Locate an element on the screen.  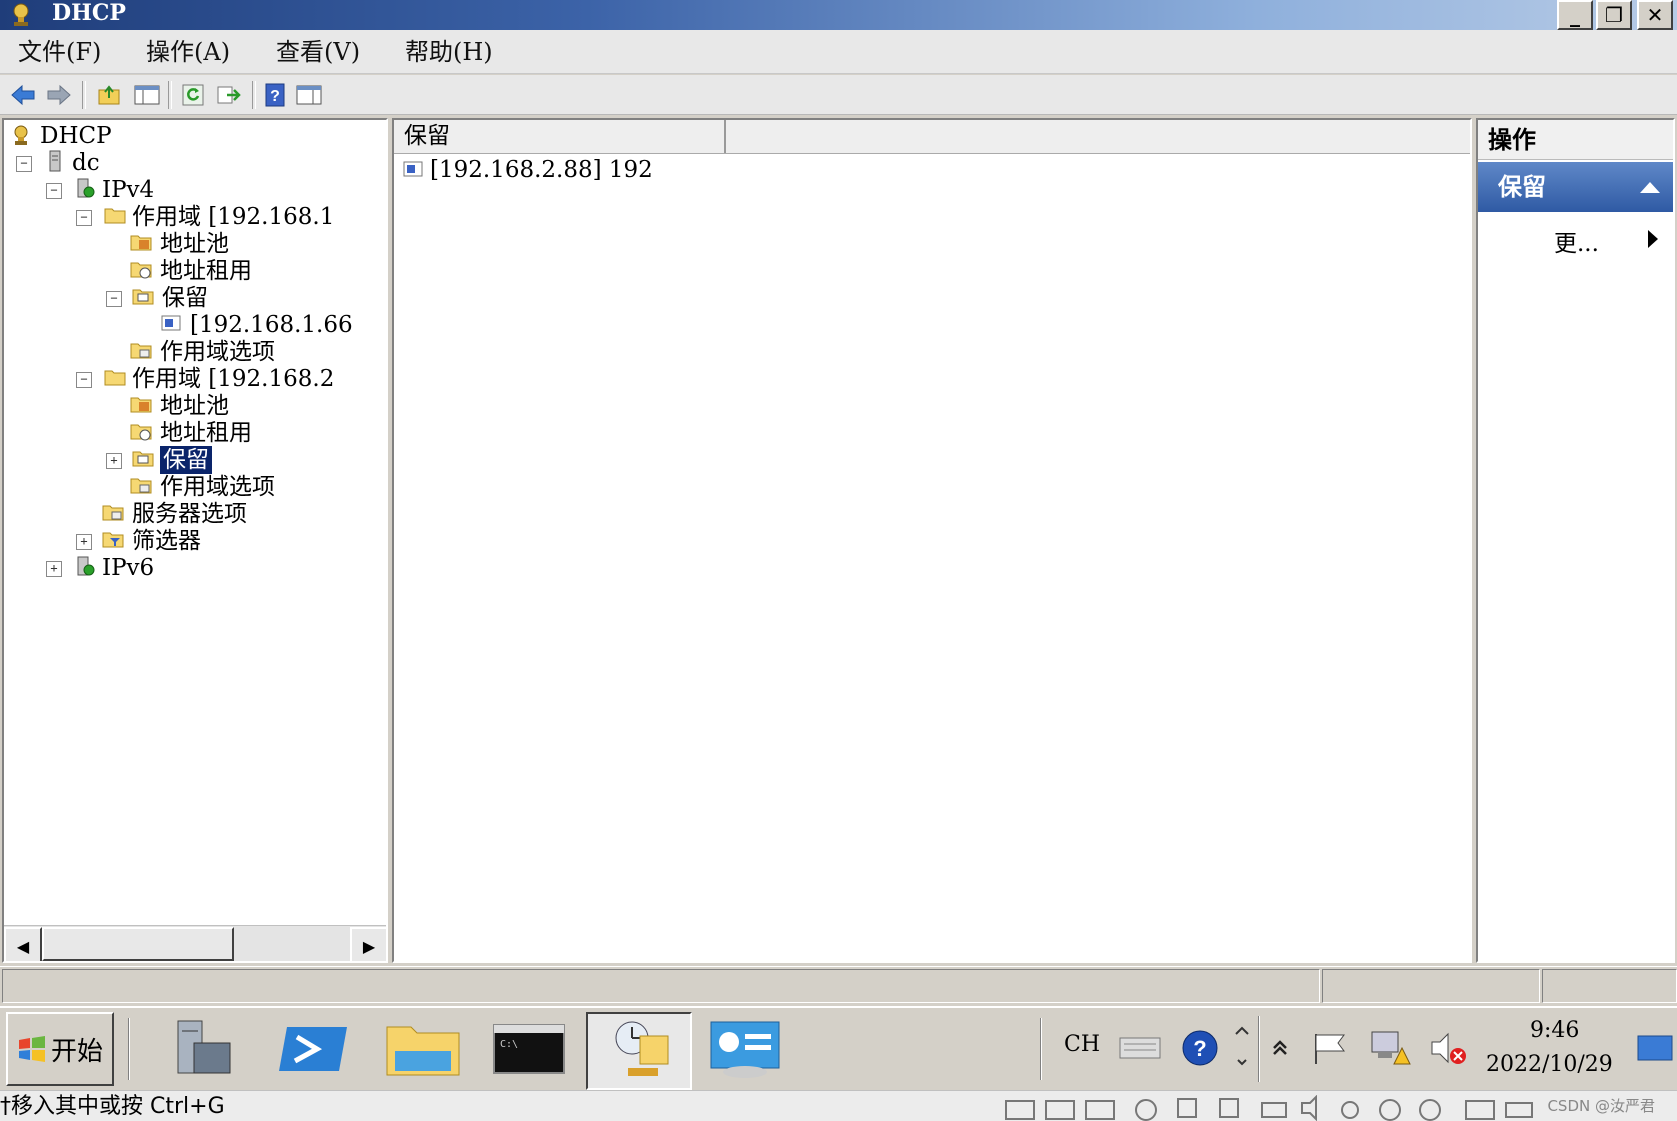
folder-icon is located at coordinates (115, 378).